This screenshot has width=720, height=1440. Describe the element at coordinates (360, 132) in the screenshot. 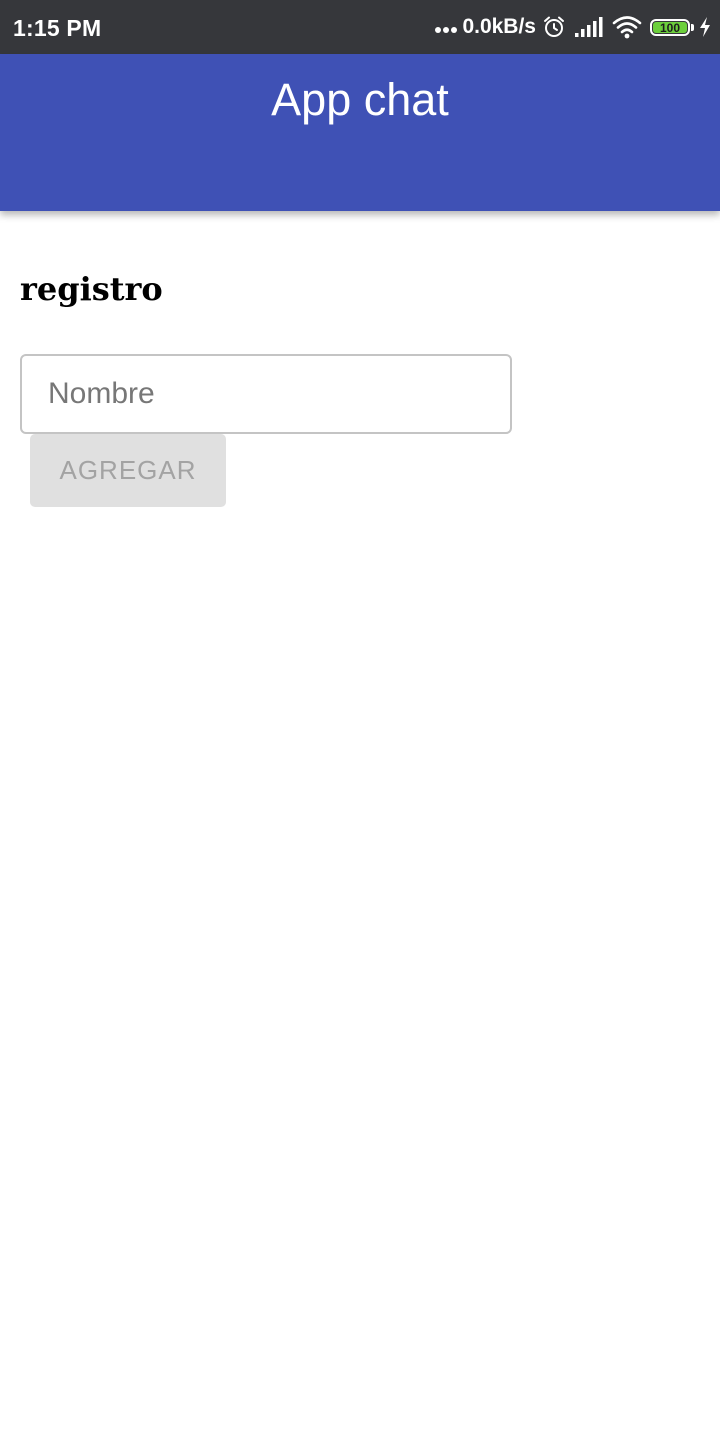

I see `app-bar: App chat` at that location.